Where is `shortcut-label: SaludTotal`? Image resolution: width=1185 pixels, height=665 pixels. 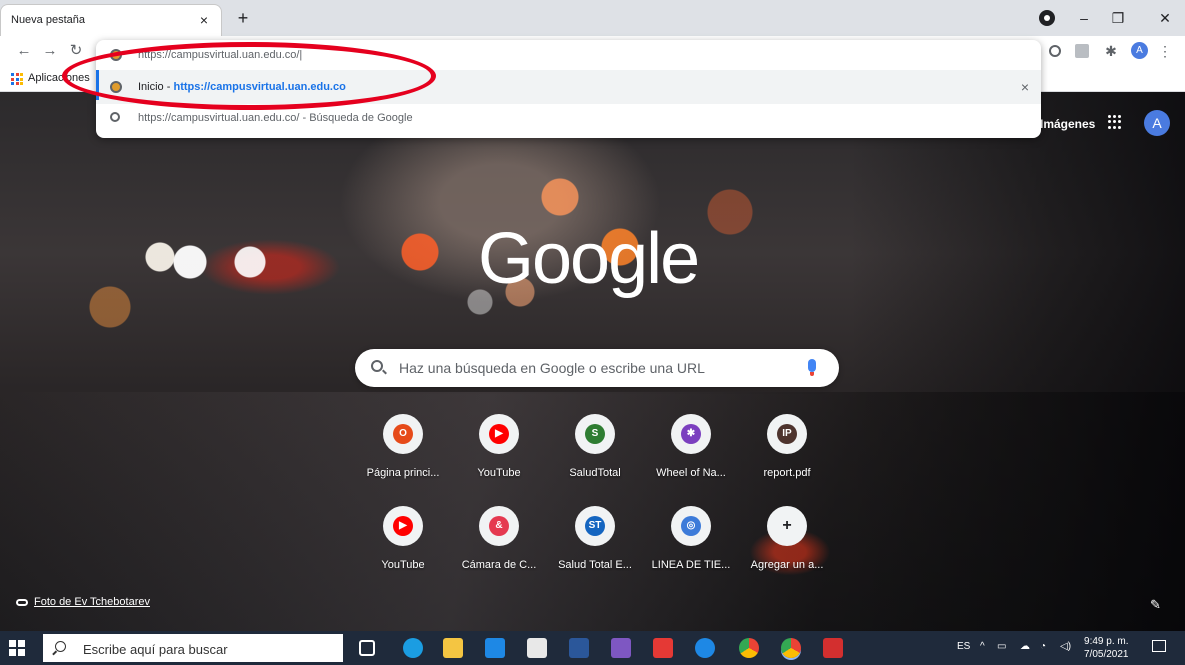
shortcut-label: SaludTotal is located at coordinates (595, 473).